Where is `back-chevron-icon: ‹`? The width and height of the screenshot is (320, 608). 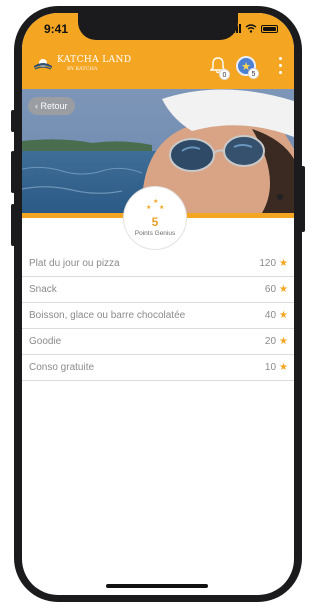
back-chevron-icon: ‹ is located at coordinates (36, 106).